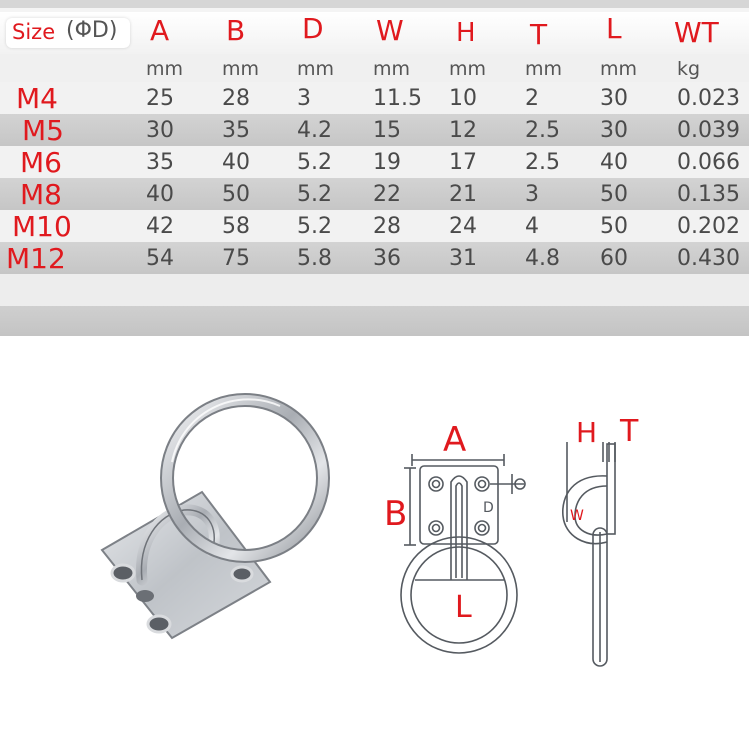 Image resolution: width=749 pixels, height=752 pixels. I want to click on diagram-label-t: T, so click(629, 431).